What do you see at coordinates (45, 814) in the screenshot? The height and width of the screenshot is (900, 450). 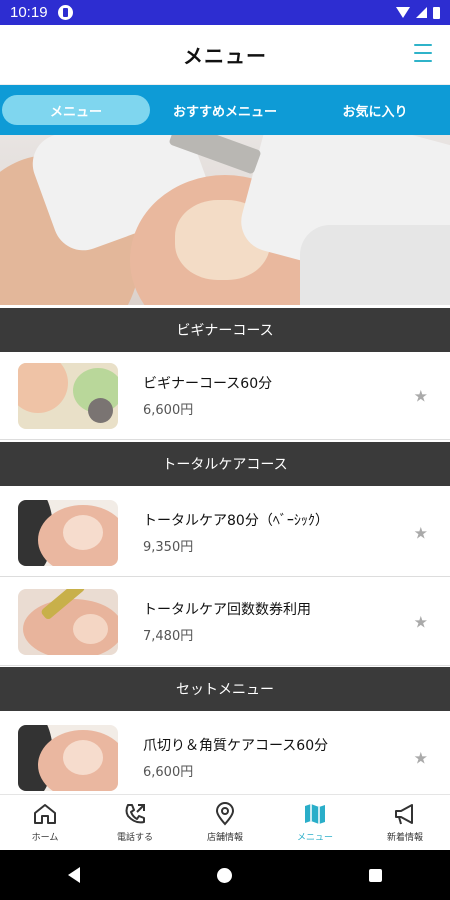 I see `home-icon` at bounding box center [45, 814].